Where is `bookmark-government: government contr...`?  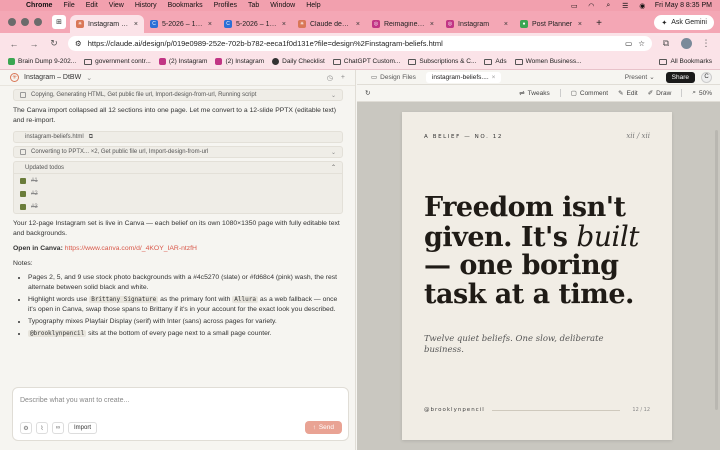 bookmark-government: government contr... is located at coordinates (117, 61).